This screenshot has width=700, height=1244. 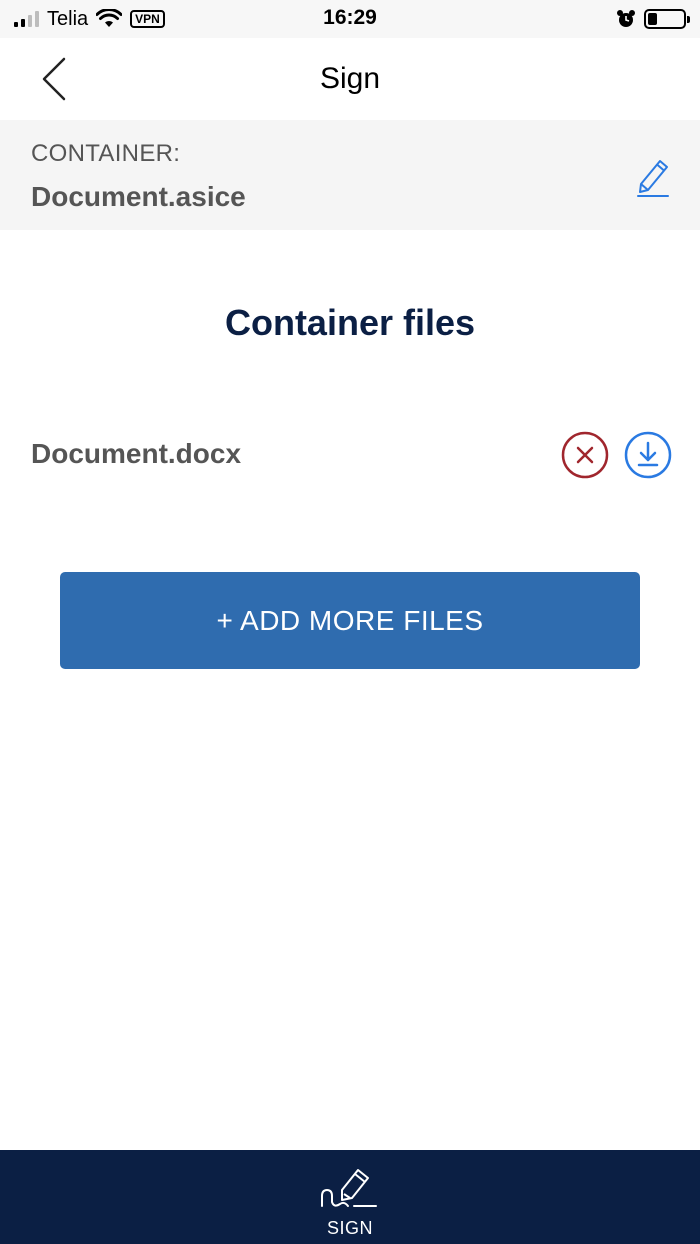 I want to click on edit-container-name-button, so click(x=653, y=177).